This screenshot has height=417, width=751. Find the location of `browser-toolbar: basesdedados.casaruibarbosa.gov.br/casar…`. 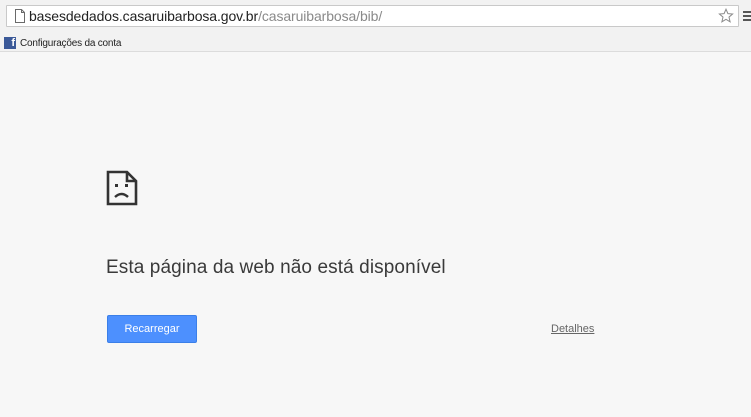

browser-toolbar: basesdedados.casaruibarbosa.gov.br/casar… is located at coordinates (375, 17).